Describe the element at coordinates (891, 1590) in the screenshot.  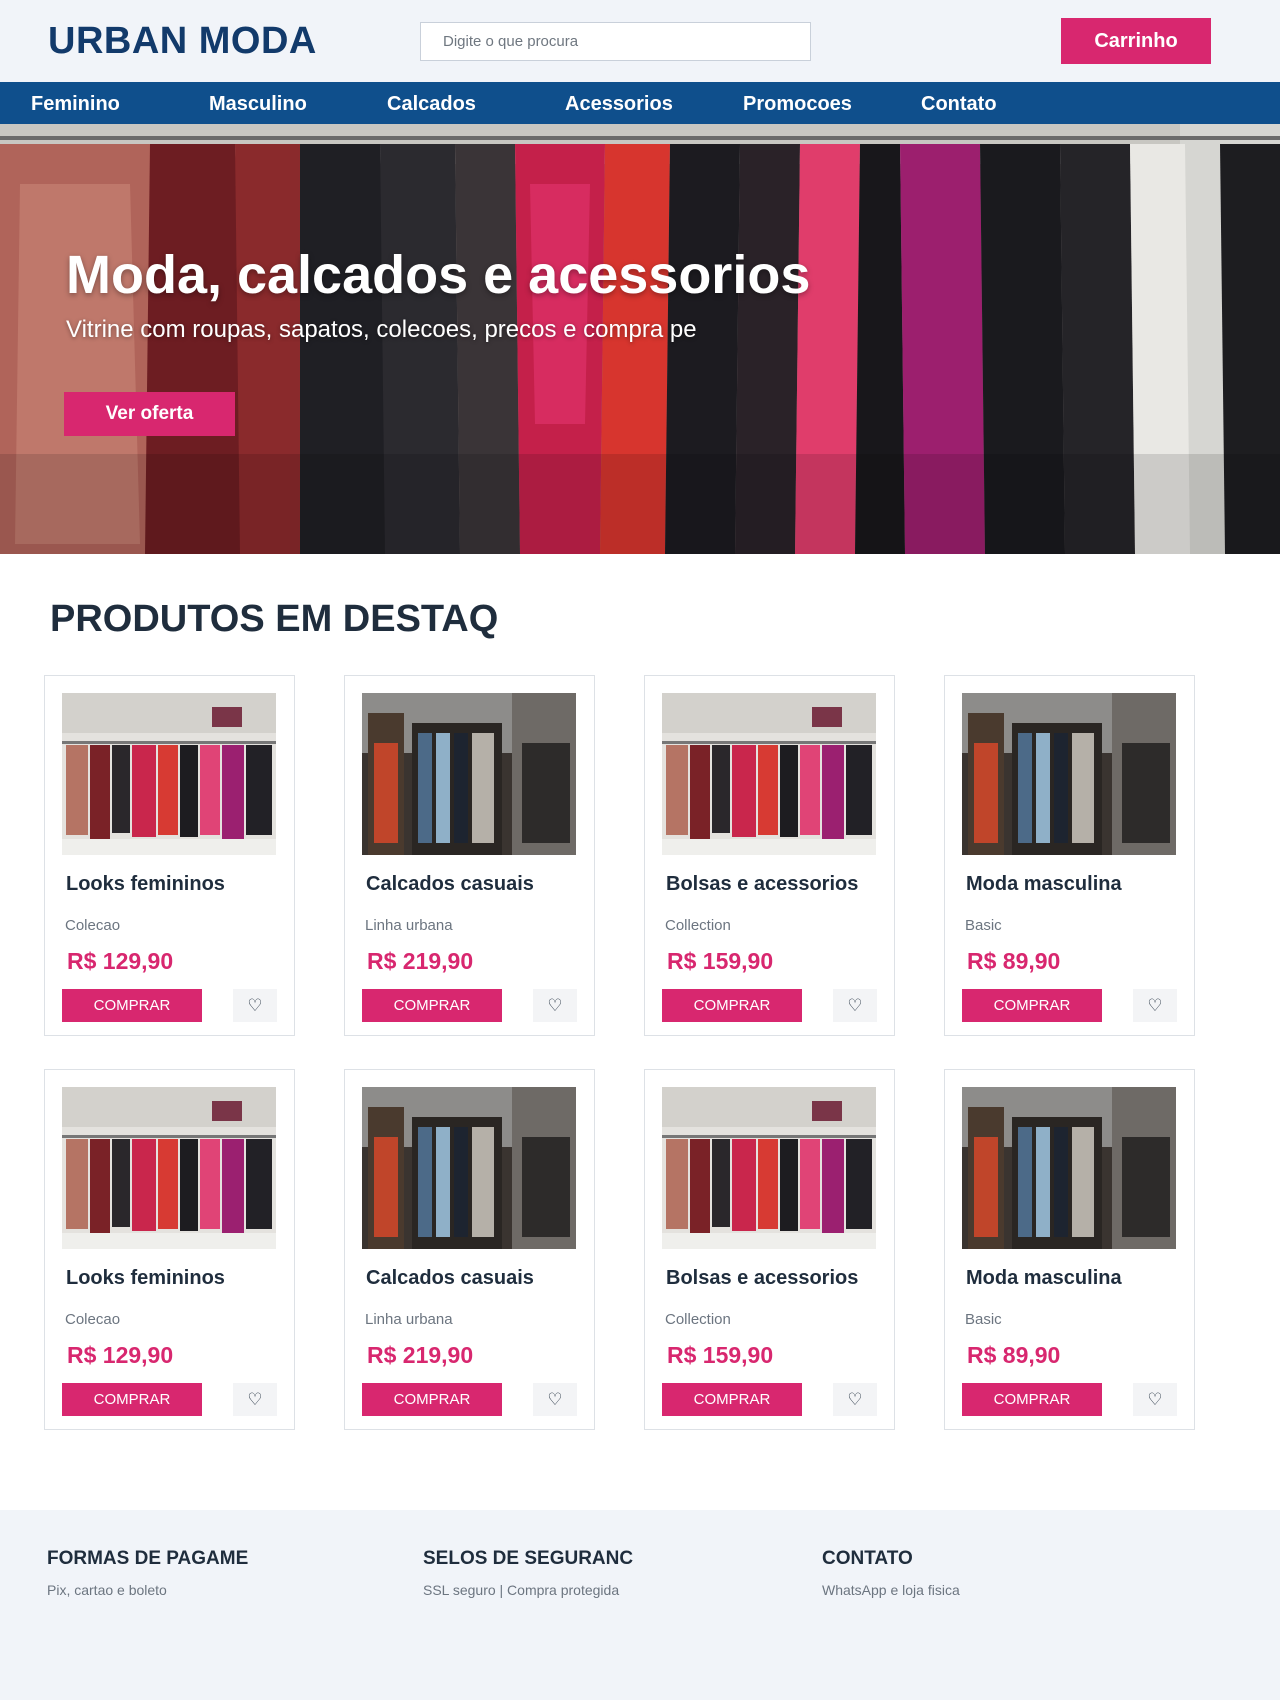
I see `footer-text: WhatsApp e loja fisica` at that location.